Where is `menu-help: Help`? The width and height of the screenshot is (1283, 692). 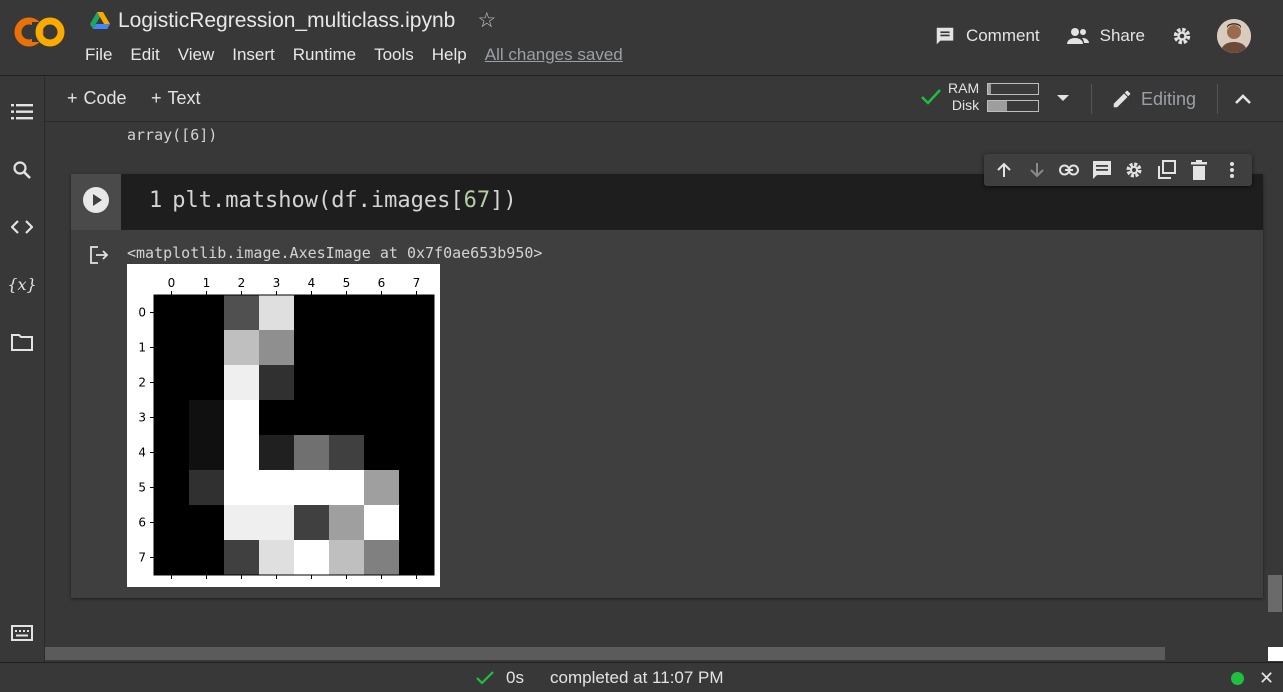
menu-help: Help is located at coordinates (453, 55).